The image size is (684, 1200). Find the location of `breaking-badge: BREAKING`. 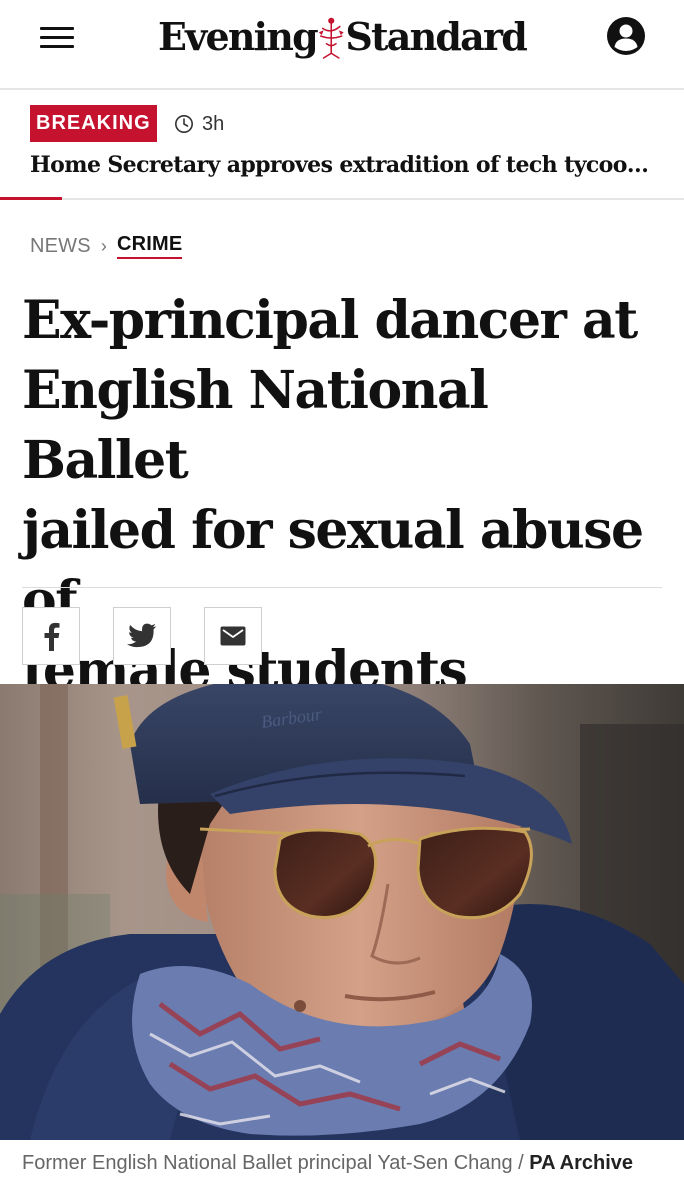

breaking-badge: BREAKING is located at coordinates (93, 123).